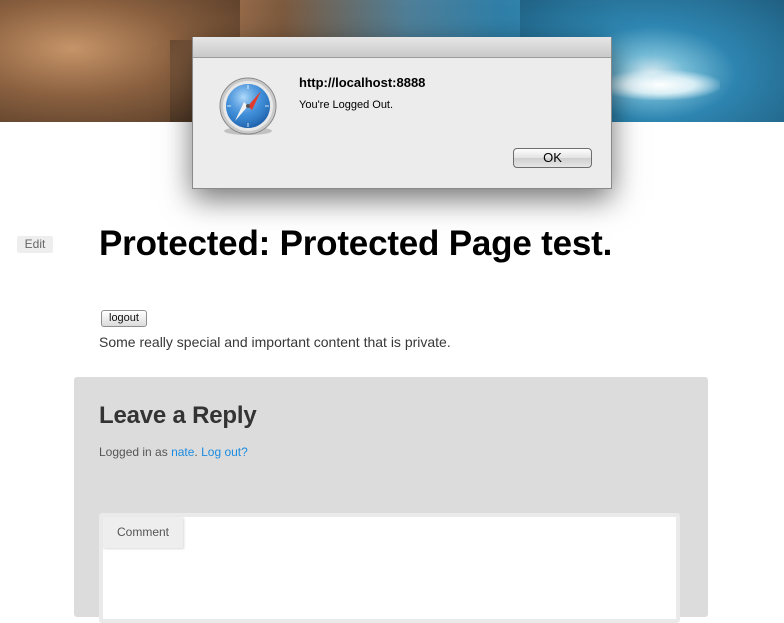  What do you see at coordinates (362, 82) in the screenshot?
I see `alert-title: http://localhost:8888` at bounding box center [362, 82].